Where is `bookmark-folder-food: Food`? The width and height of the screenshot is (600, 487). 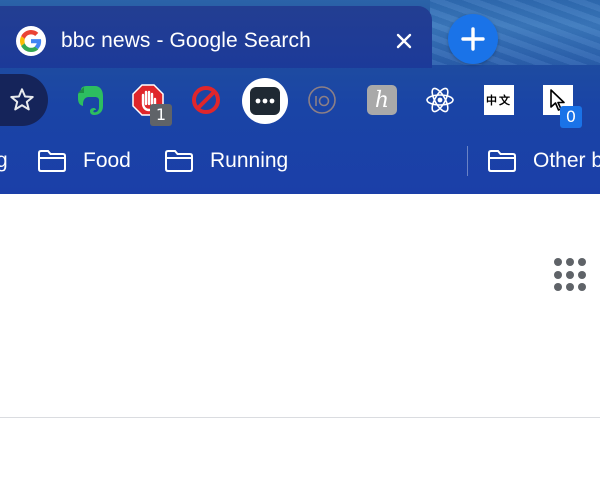
bookmark-folder-food: Food is located at coordinates (84, 161).